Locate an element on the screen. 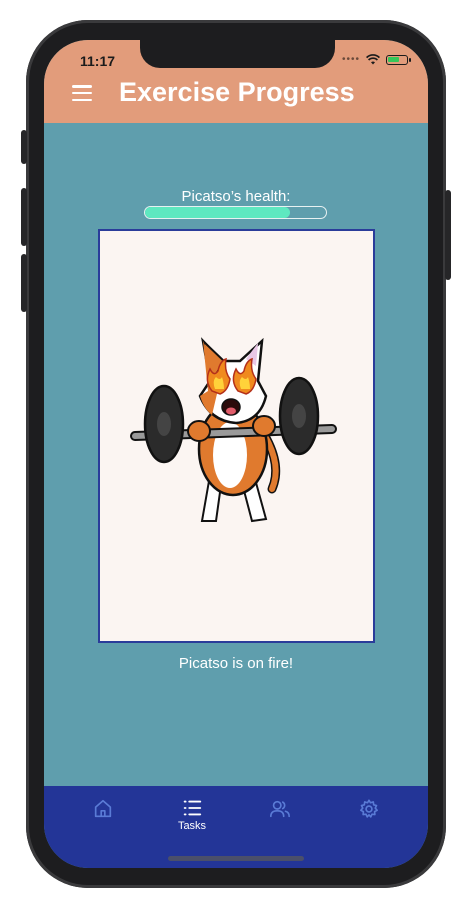  health-bar is located at coordinates (235, 212).